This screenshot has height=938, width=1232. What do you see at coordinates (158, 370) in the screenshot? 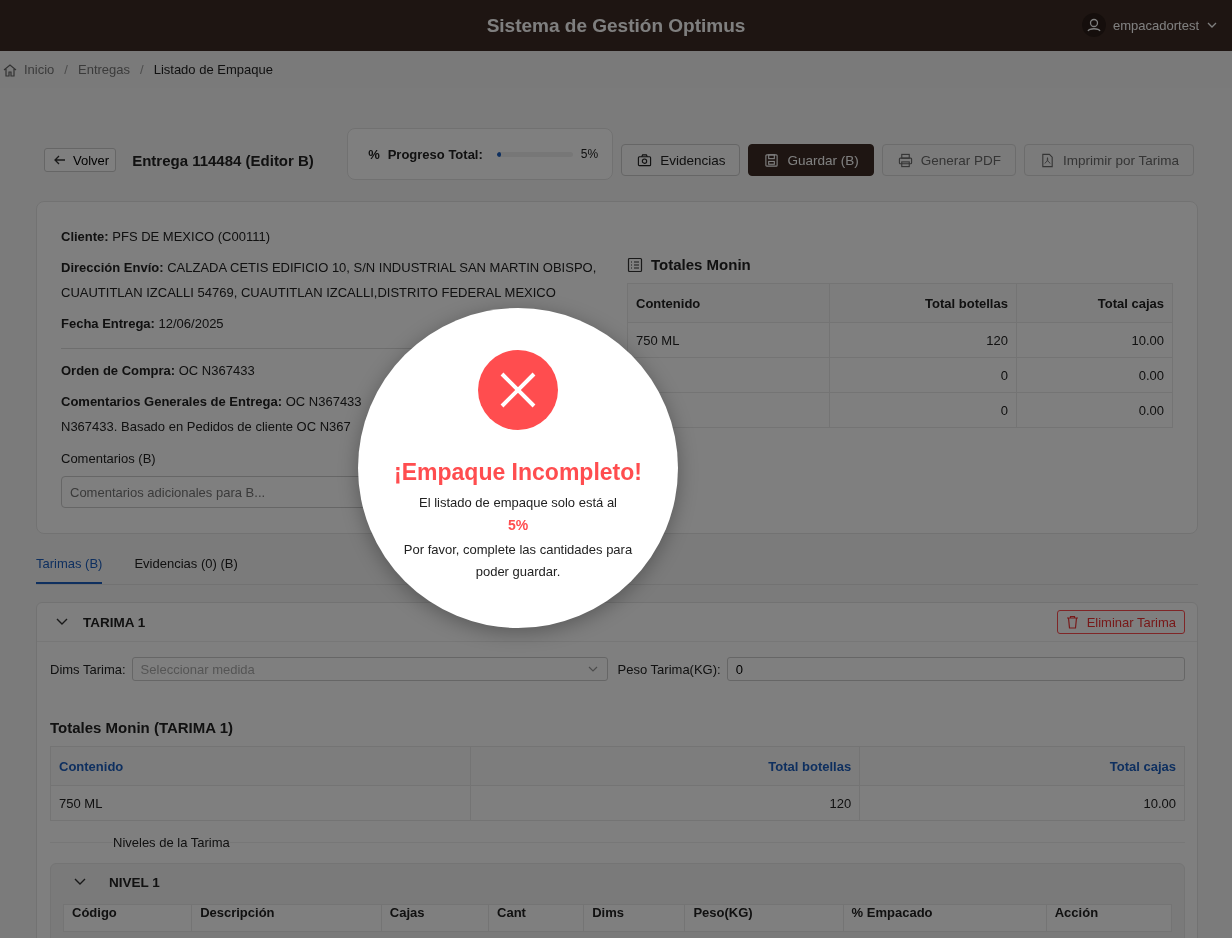
I see `info-field: Orden de Compra: OC N367433` at bounding box center [158, 370].